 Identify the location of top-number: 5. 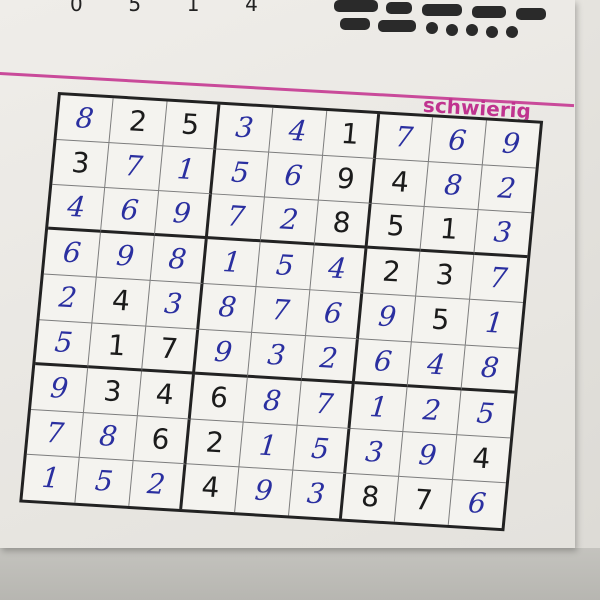
(136, 8).